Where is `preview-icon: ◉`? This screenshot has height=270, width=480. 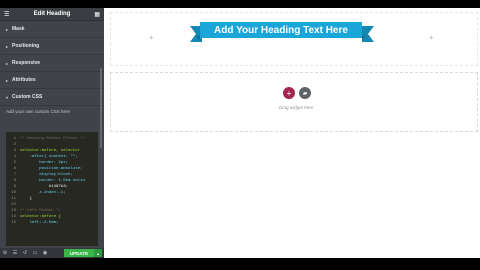
preview-icon: ◉ is located at coordinates (45, 253).